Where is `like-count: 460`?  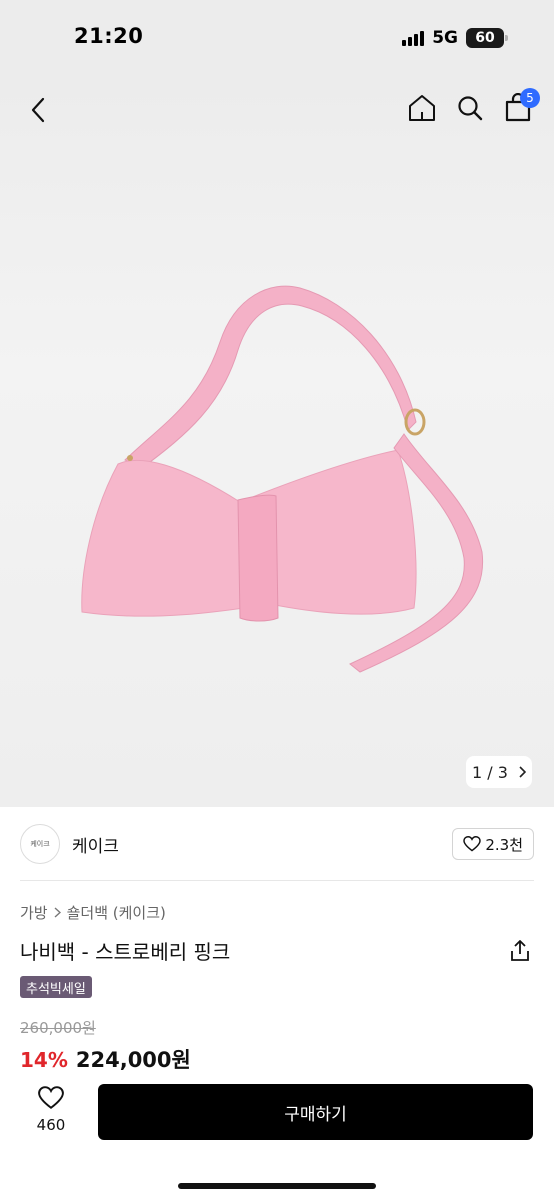 like-count: 460 is located at coordinates (51, 1125).